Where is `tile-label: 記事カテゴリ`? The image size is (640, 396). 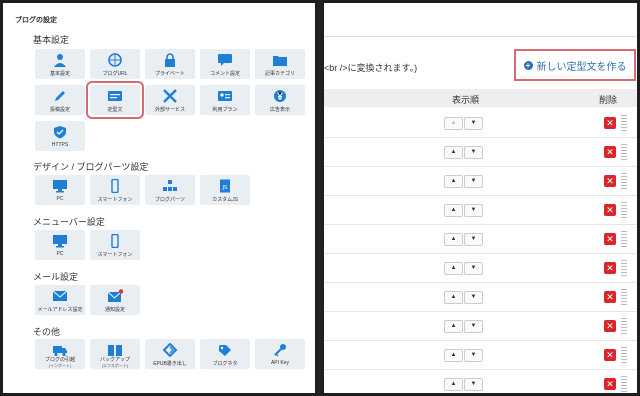
tile-label: 記事カテゴリ is located at coordinates (279, 74).